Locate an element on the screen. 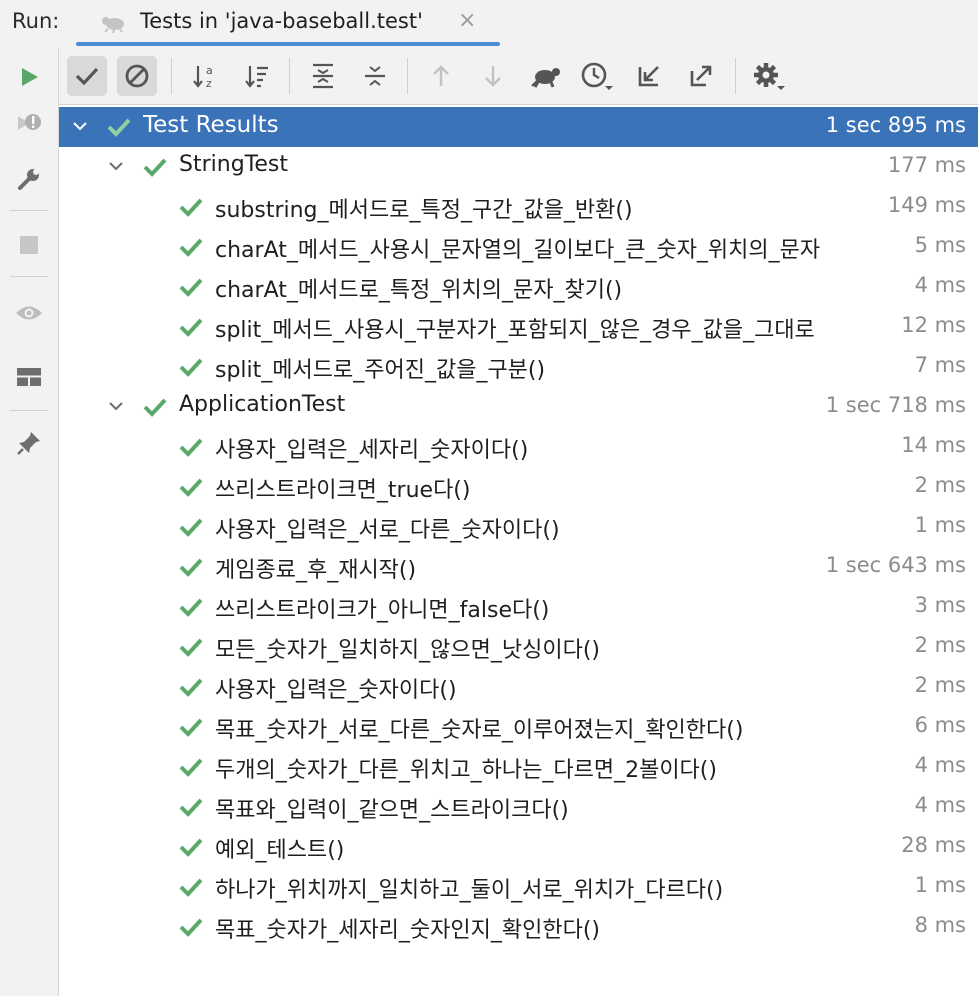 Image resolution: width=978 pixels, height=996 pixels. left-toolbar is located at coordinates (29, 522).